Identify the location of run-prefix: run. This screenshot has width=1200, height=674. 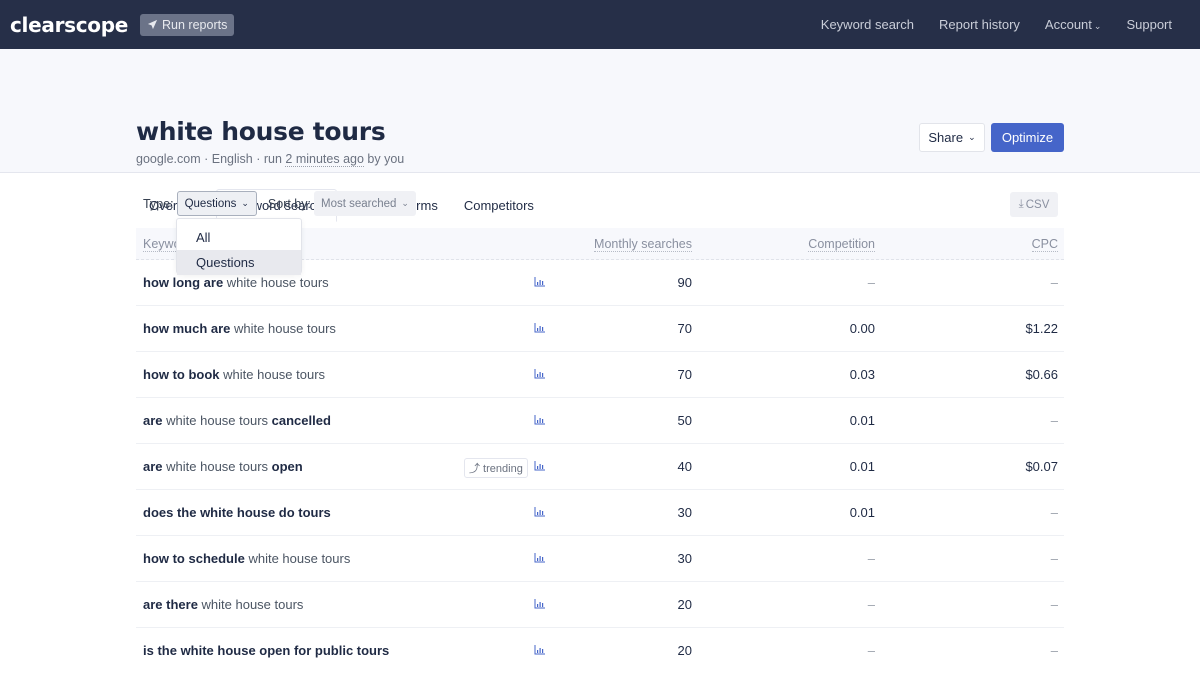
(272, 159).